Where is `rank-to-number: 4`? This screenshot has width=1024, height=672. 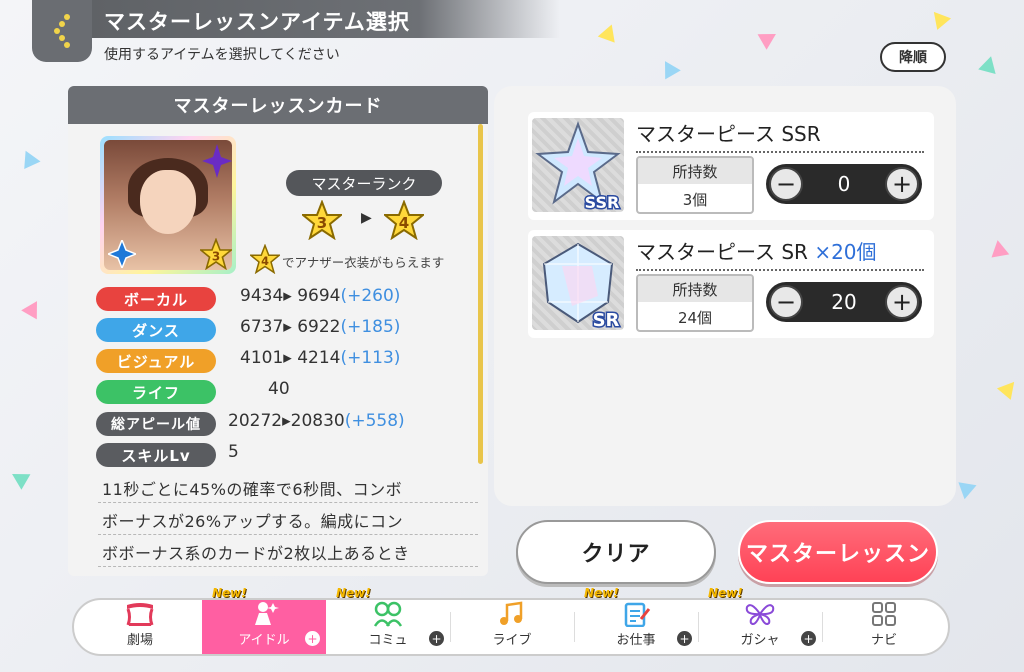
rank-to-number: 4 is located at coordinates (404, 223).